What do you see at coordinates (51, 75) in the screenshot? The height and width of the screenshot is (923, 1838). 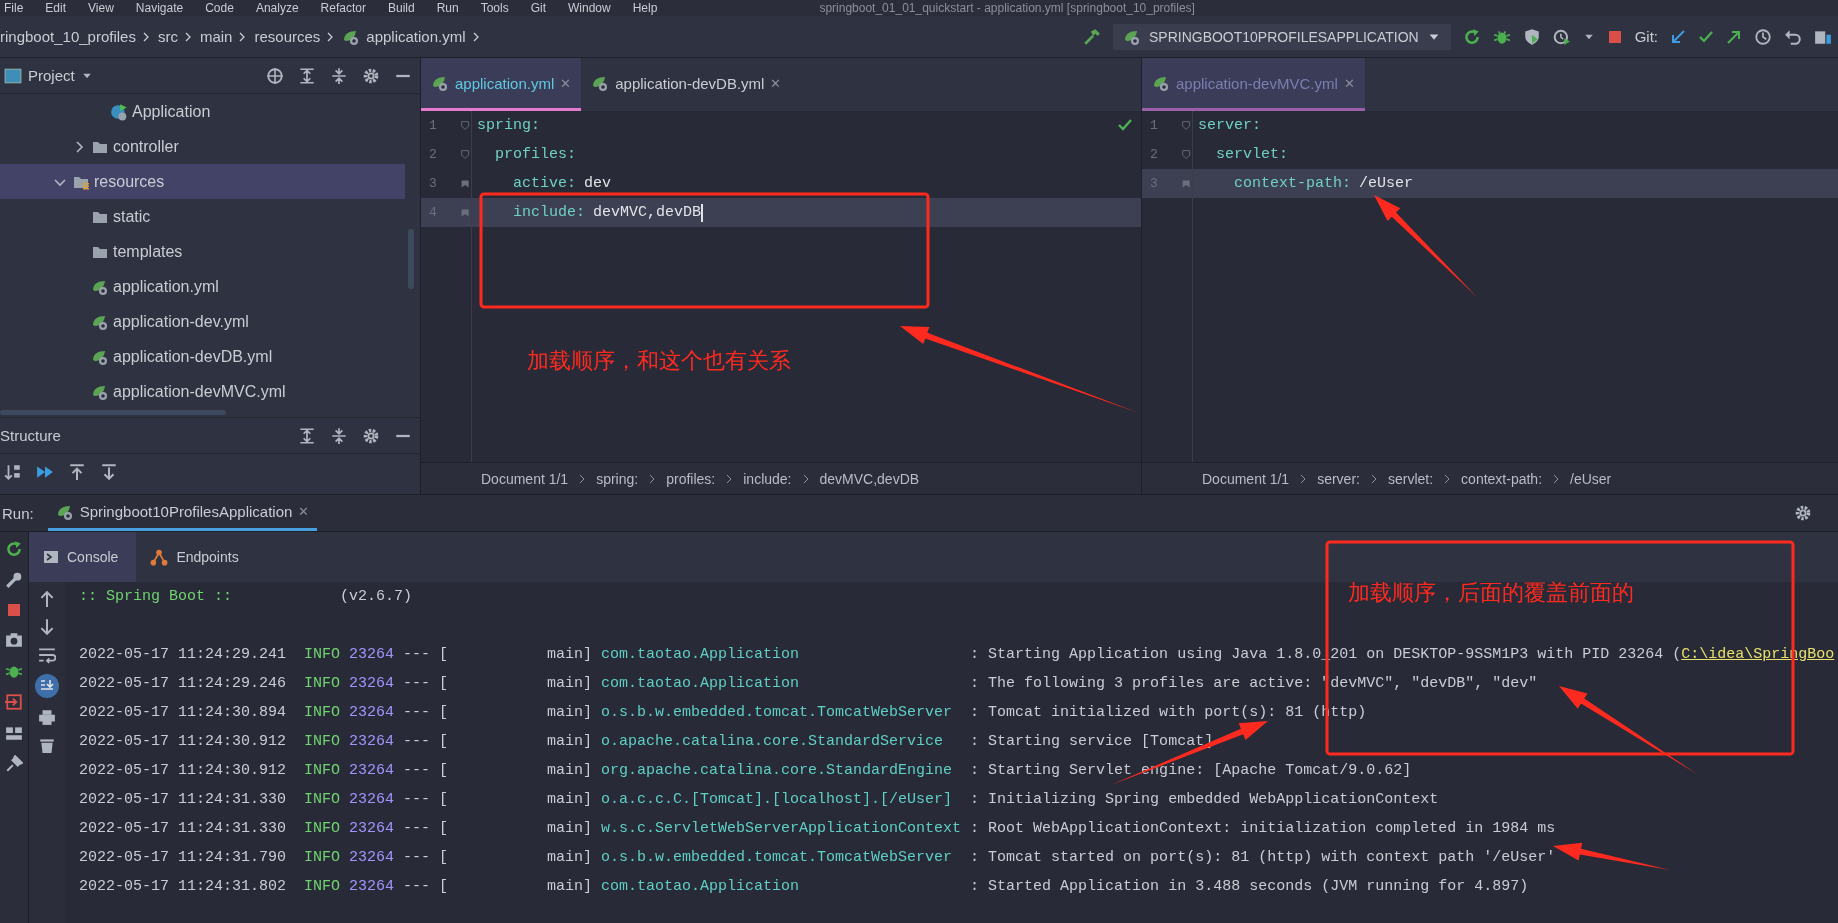 I see `panel-title: Project` at bounding box center [51, 75].